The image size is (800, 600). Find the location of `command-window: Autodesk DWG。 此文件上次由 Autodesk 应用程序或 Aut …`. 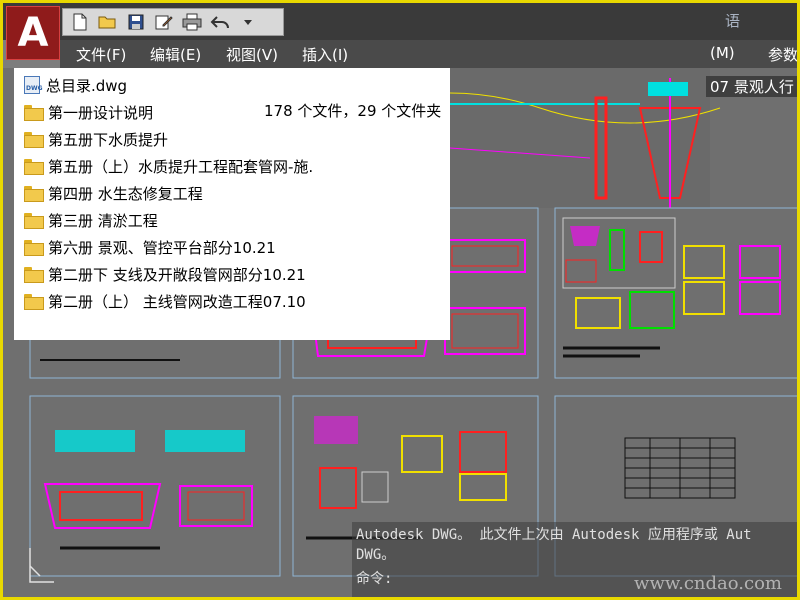

command-window: Autodesk DWG。 此文件上次由 Autodesk 应用程序或 Aut … is located at coordinates (576, 561).